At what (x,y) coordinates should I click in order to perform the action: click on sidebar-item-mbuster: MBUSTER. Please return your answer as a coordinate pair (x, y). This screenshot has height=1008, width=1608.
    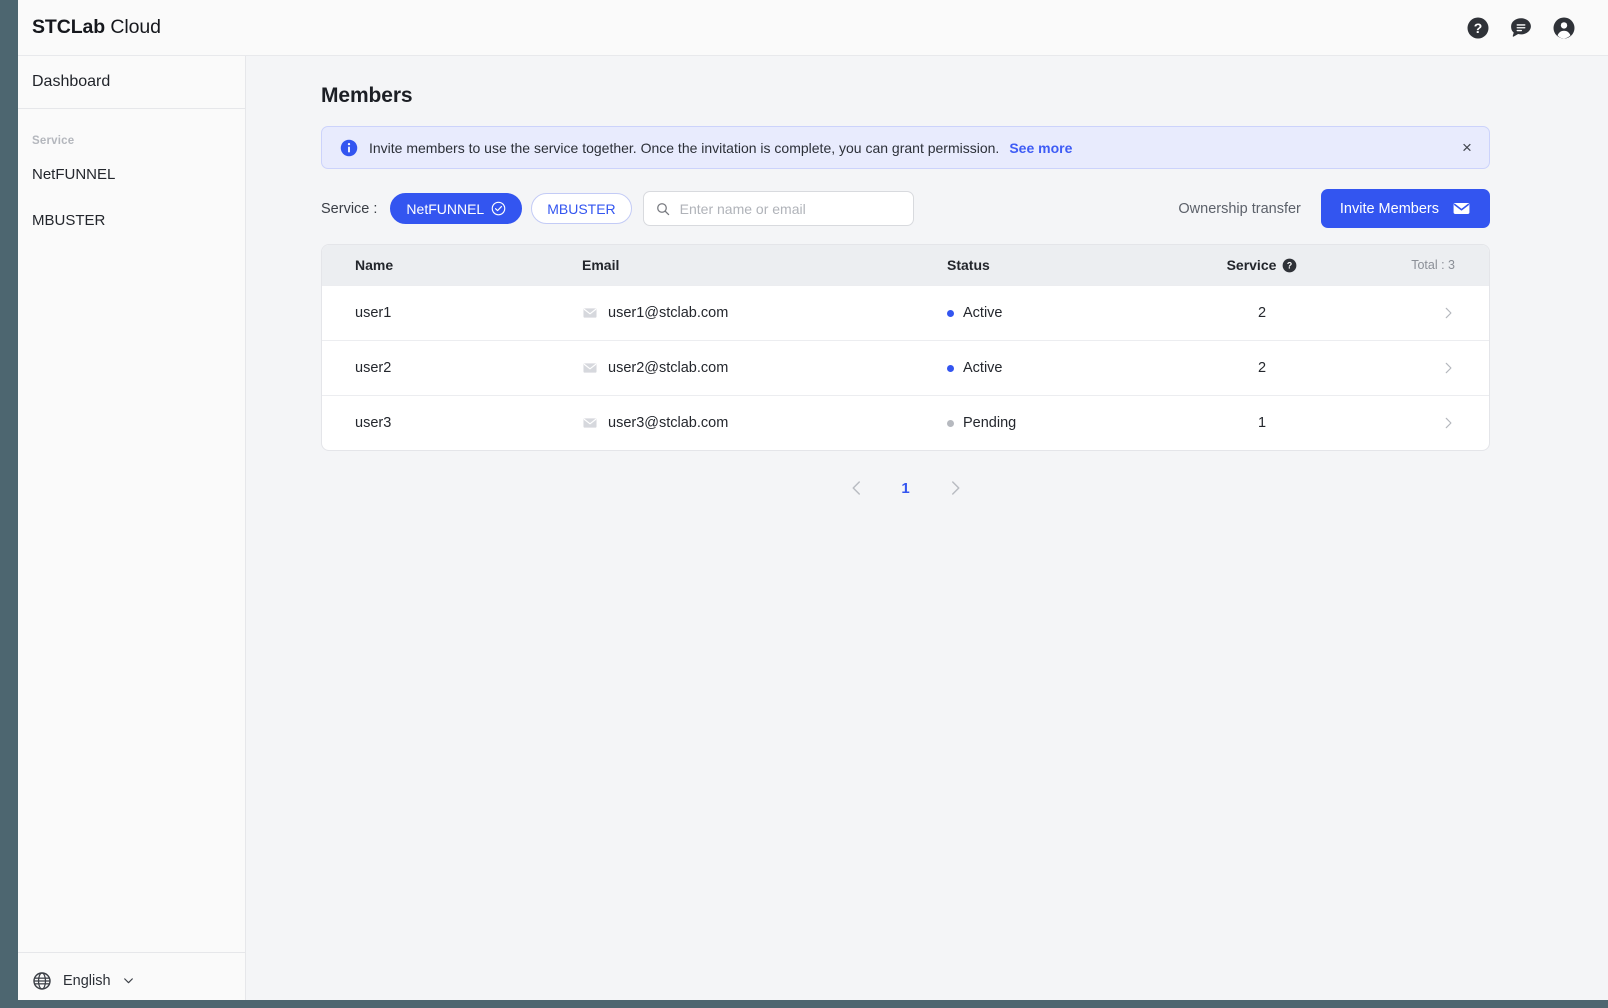
    Looking at the image, I should click on (122, 220).